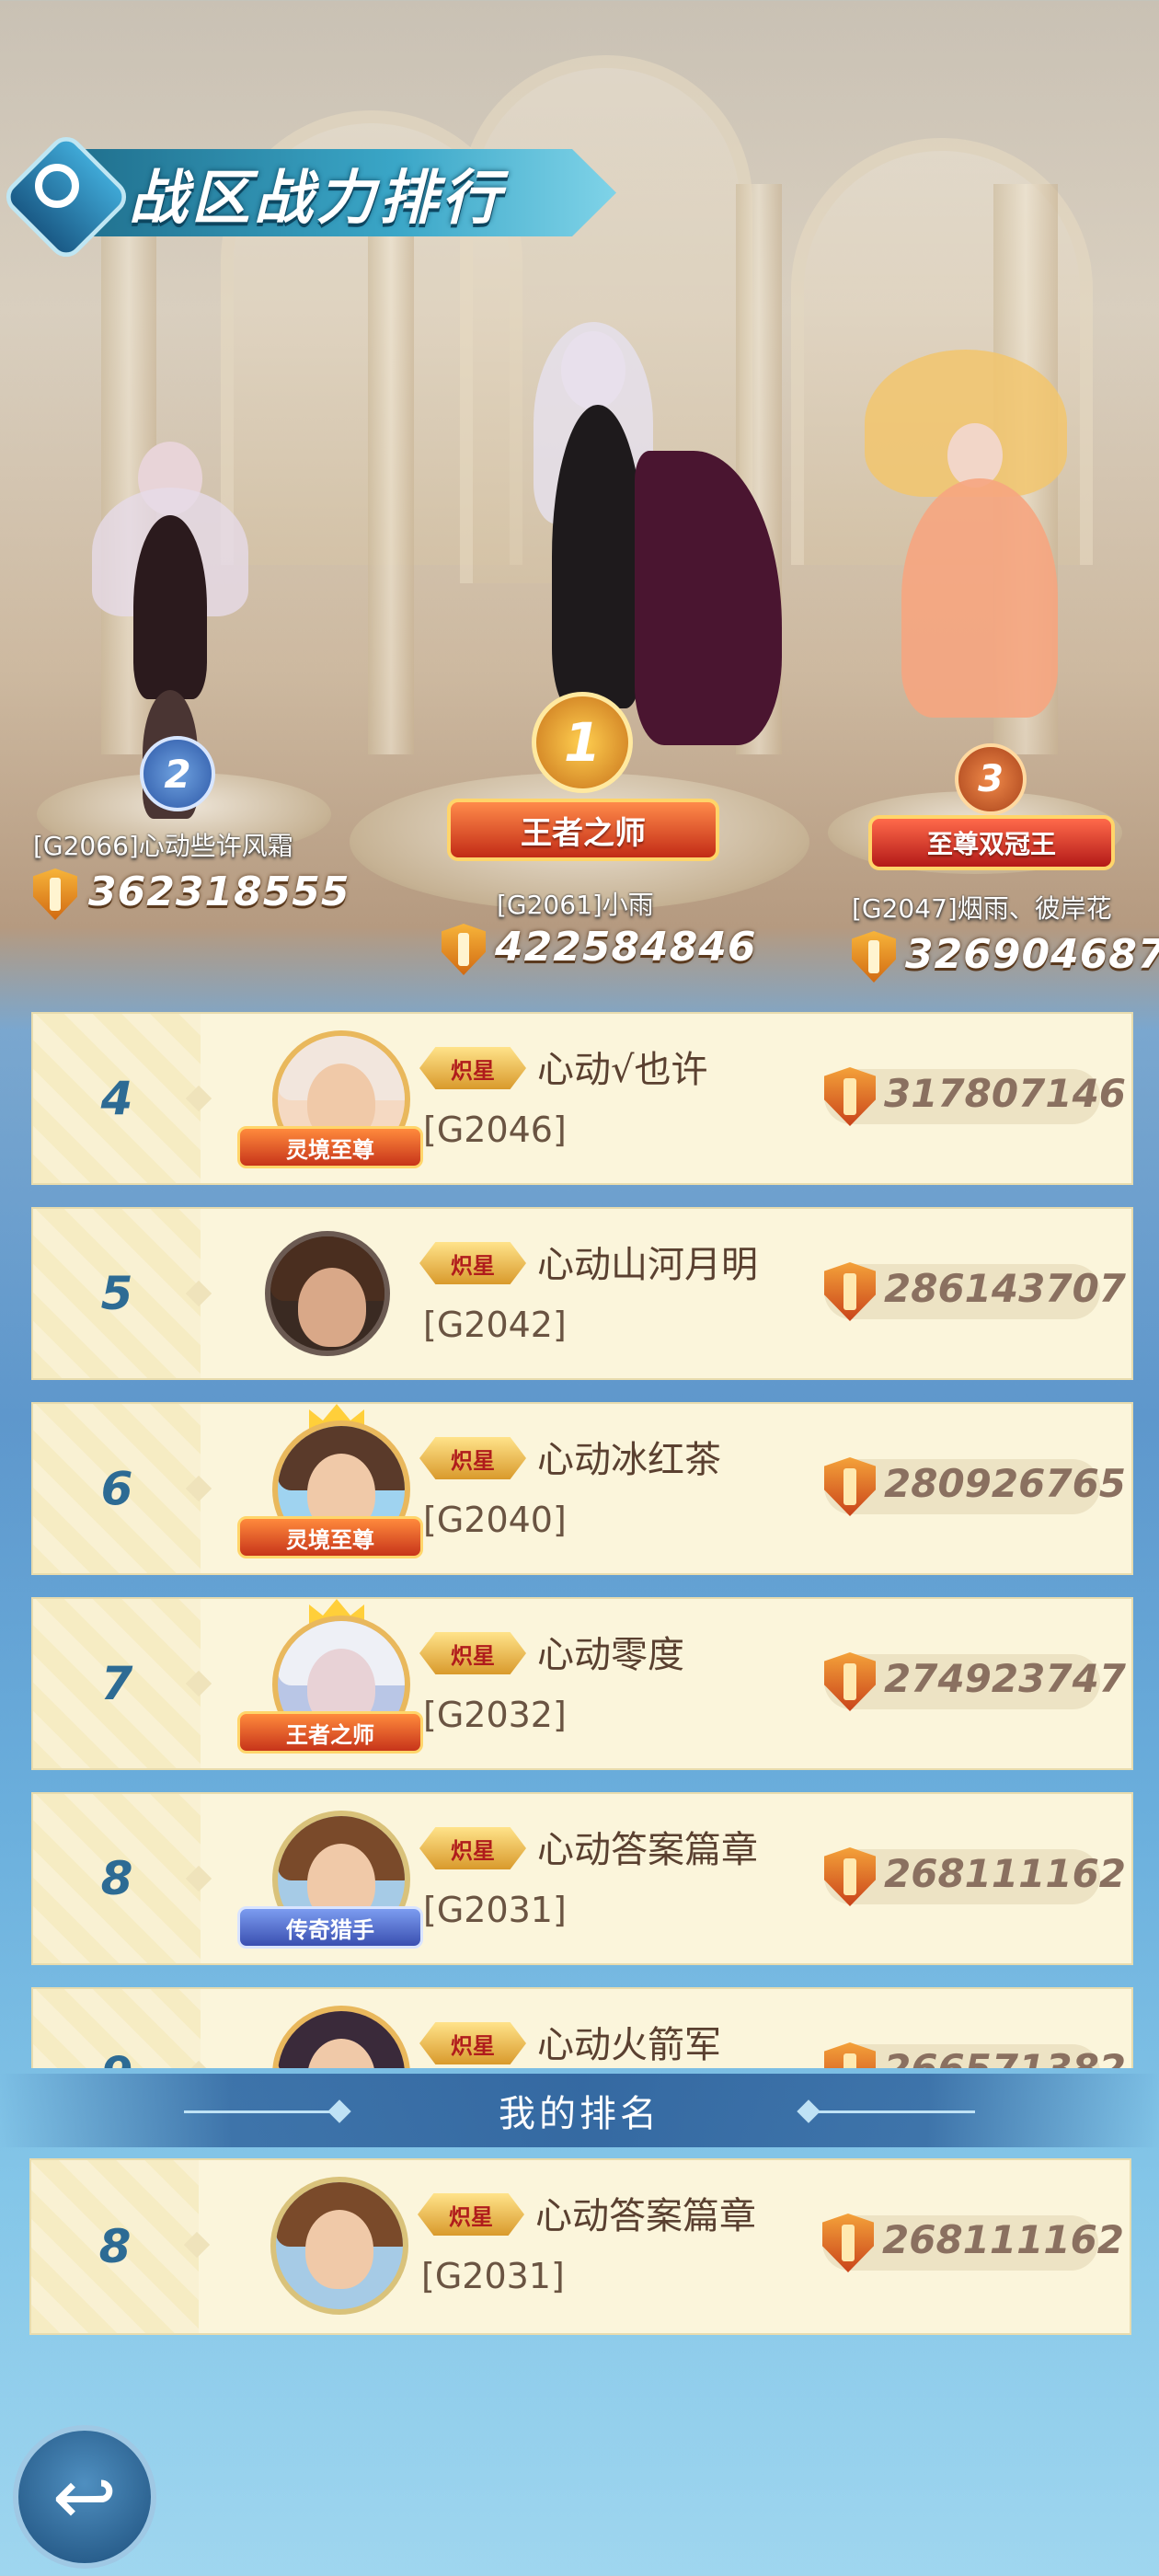 This screenshot has width=1159, height=2576. I want to click on player-name: 心动山河月明, so click(647, 1265).